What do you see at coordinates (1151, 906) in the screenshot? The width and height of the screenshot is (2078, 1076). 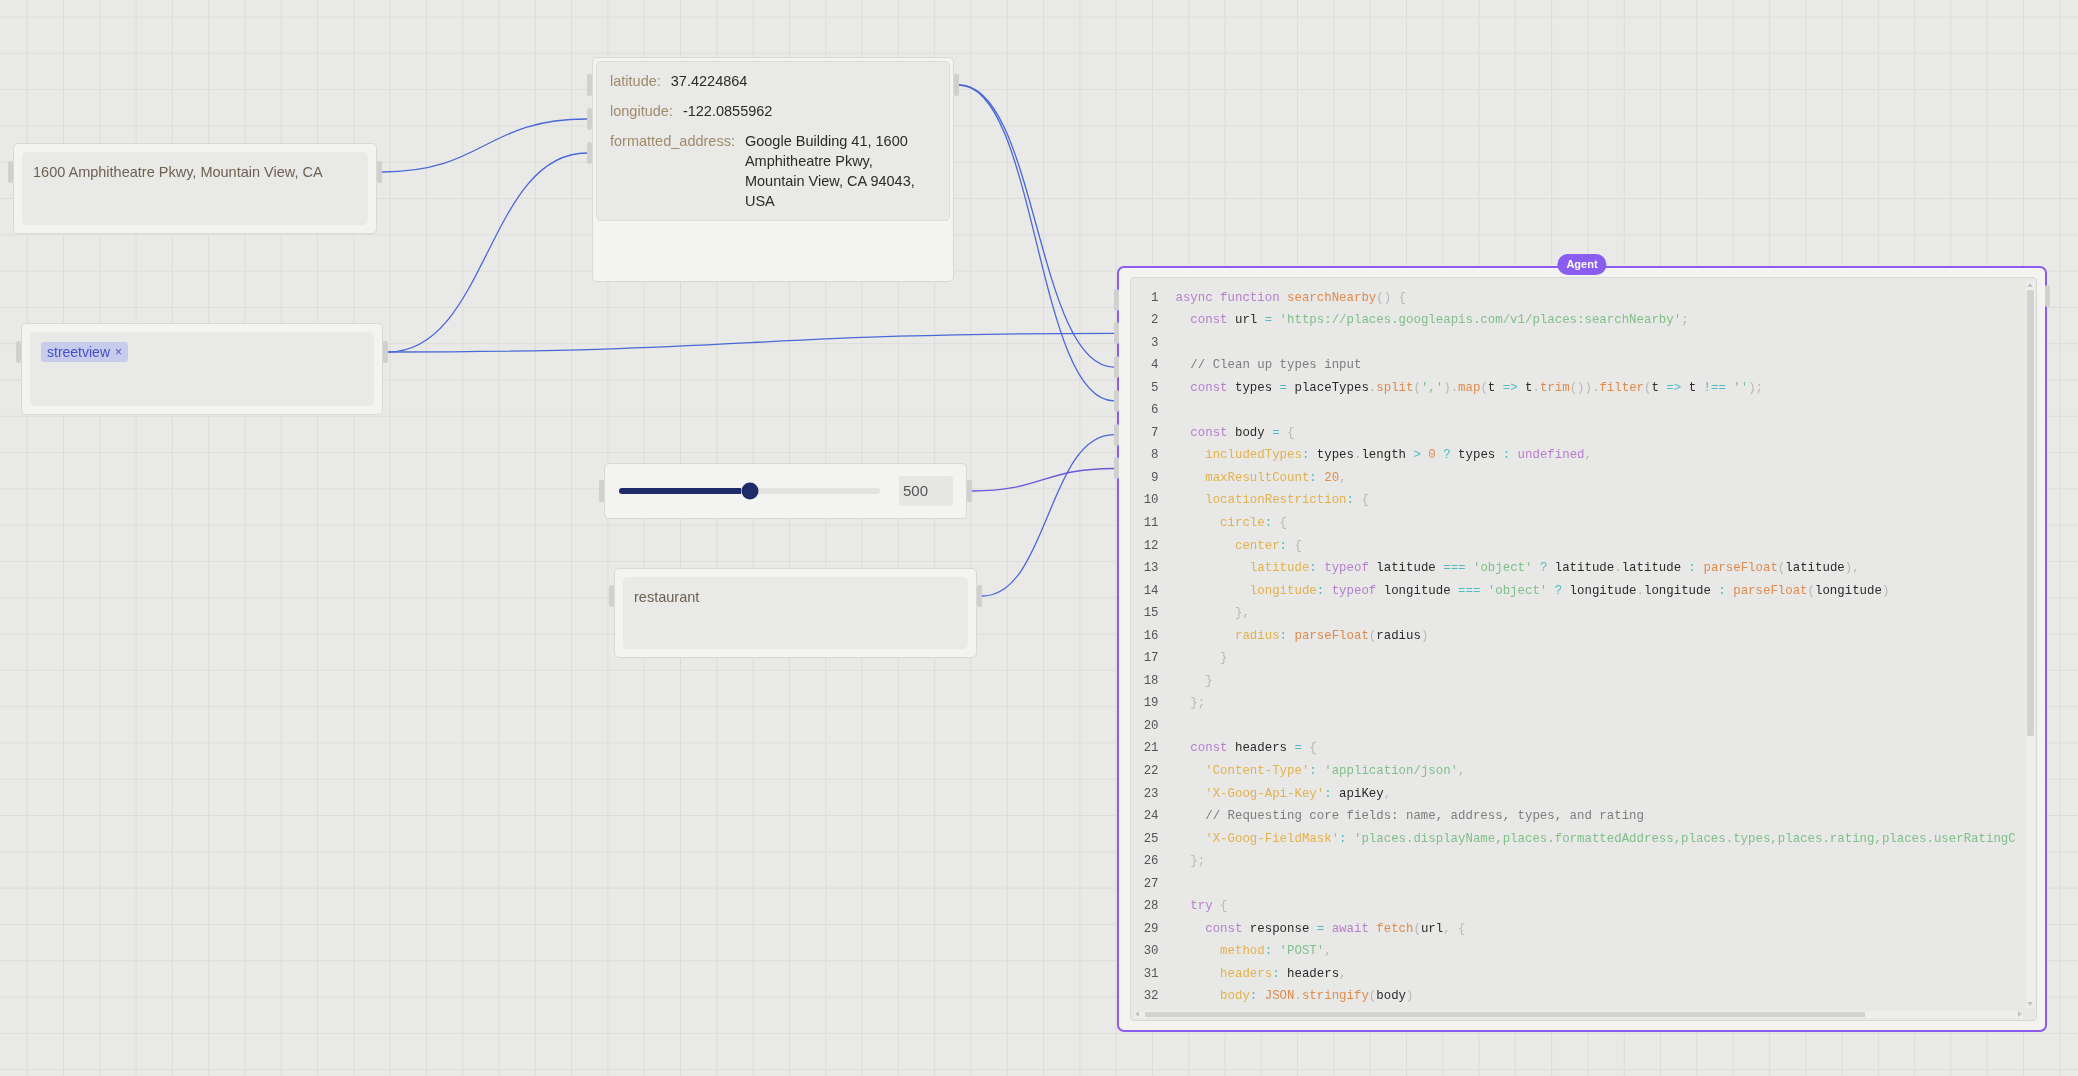 I see `line-number: 28` at bounding box center [1151, 906].